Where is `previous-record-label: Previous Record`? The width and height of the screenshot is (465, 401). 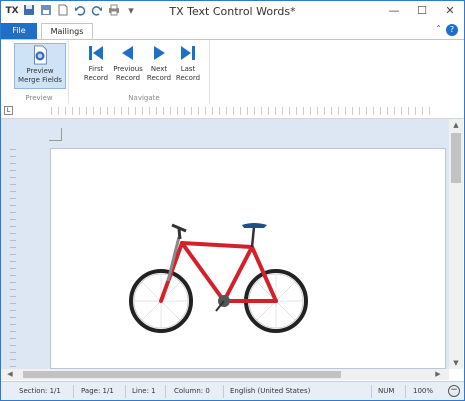 previous-record-label: Previous Record is located at coordinates (128, 73).